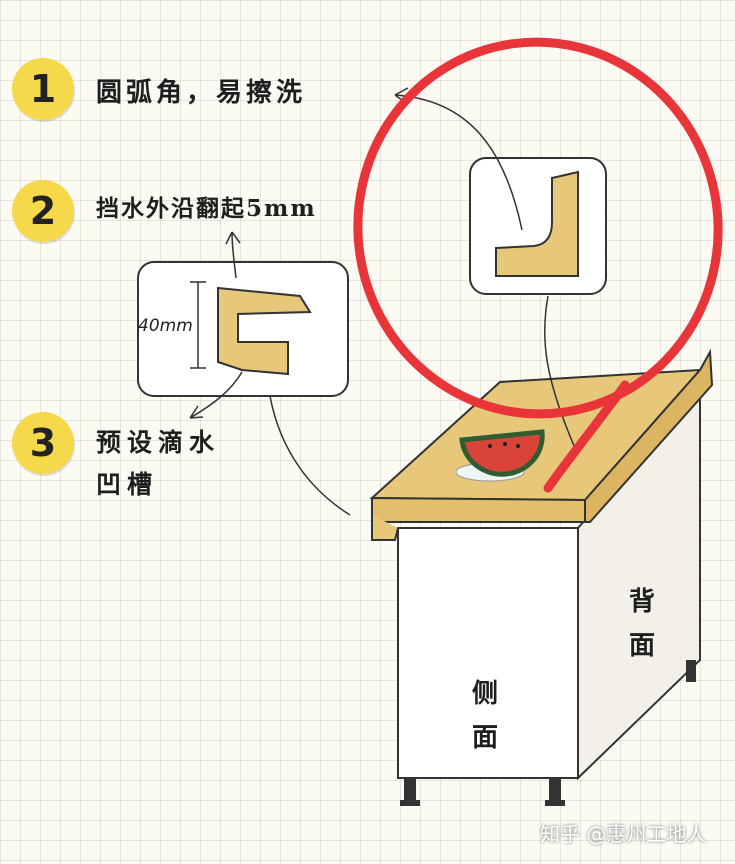 The width and height of the screenshot is (735, 864). Describe the element at coordinates (165, 326) in the screenshot. I see `dimension-label: 40mm` at that location.